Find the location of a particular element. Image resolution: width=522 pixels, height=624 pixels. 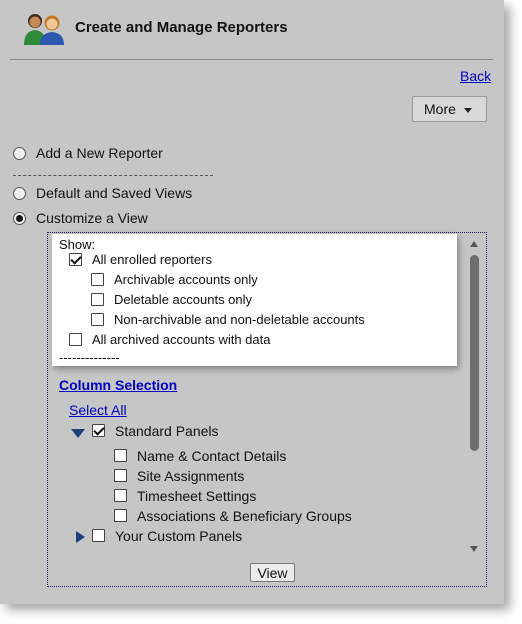

view-button: View is located at coordinates (272, 572).